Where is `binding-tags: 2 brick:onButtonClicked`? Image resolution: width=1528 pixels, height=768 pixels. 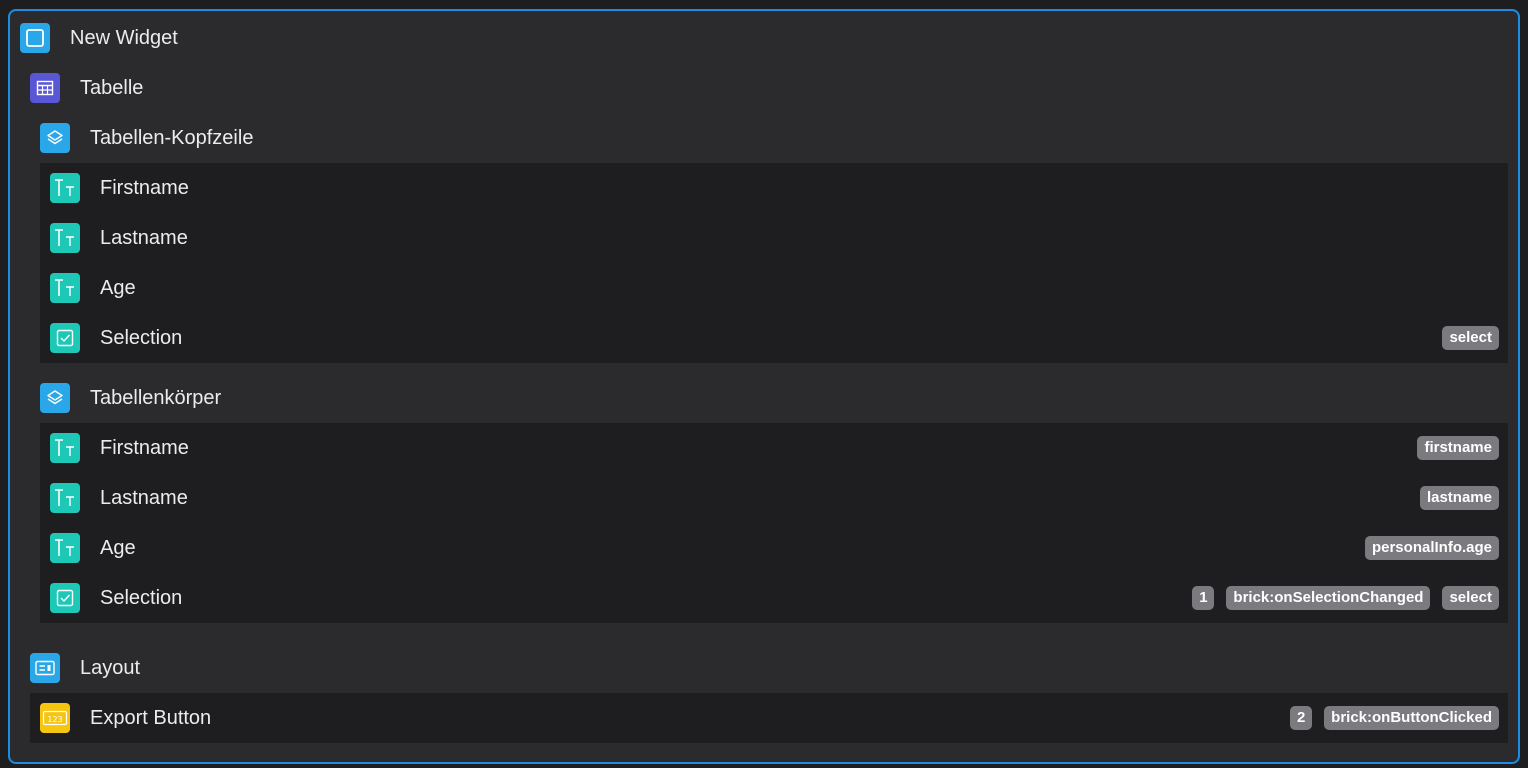 binding-tags: 2 brick:onButtonClicked is located at coordinates (1394, 718).